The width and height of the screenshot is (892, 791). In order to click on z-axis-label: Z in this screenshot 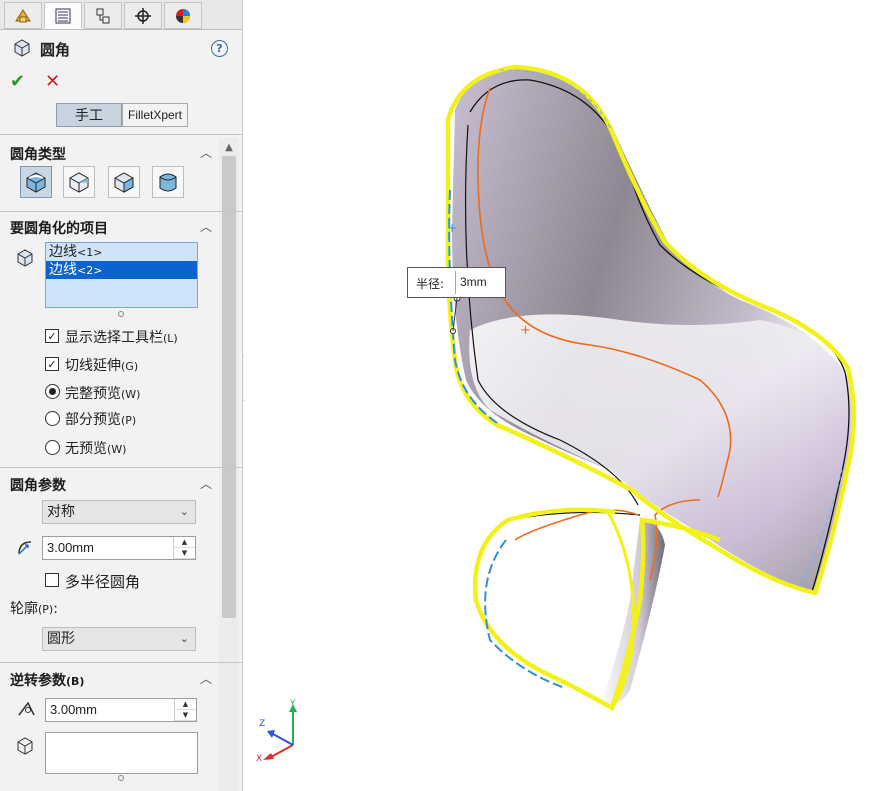, I will do `click(262, 724)`.